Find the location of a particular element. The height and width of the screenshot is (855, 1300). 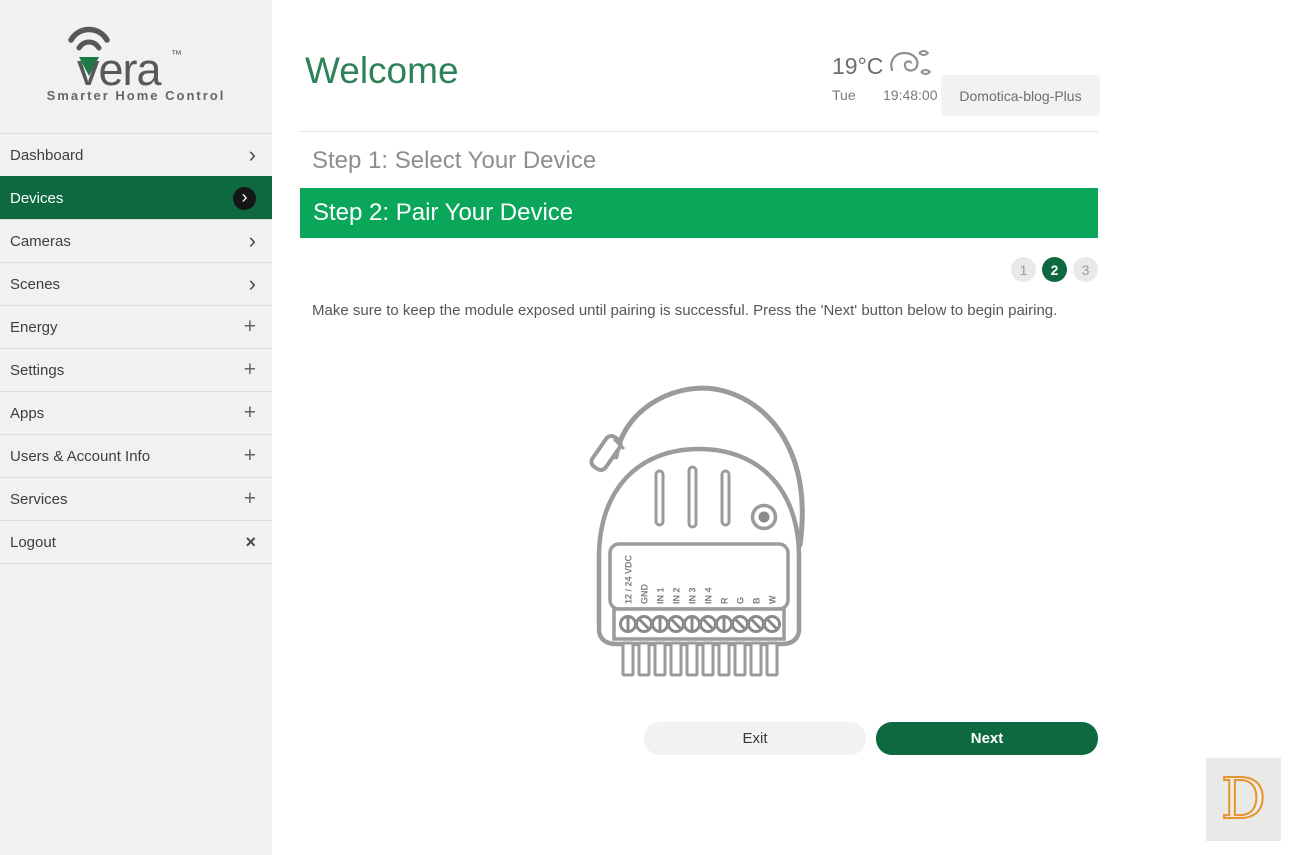

close-icon: × is located at coordinates (250, 541).